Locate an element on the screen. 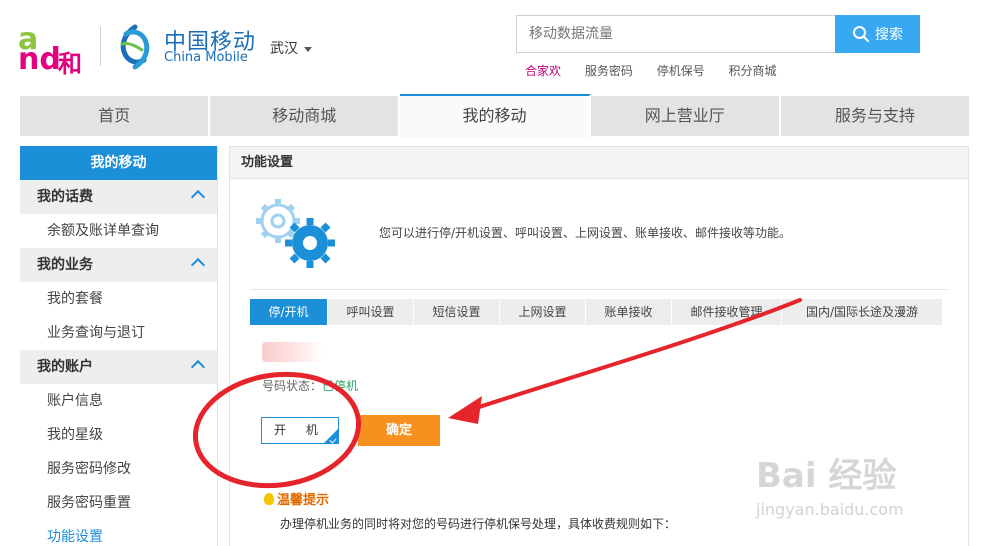  tip-title: 温馨提示 is located at coordinates (296, 498).